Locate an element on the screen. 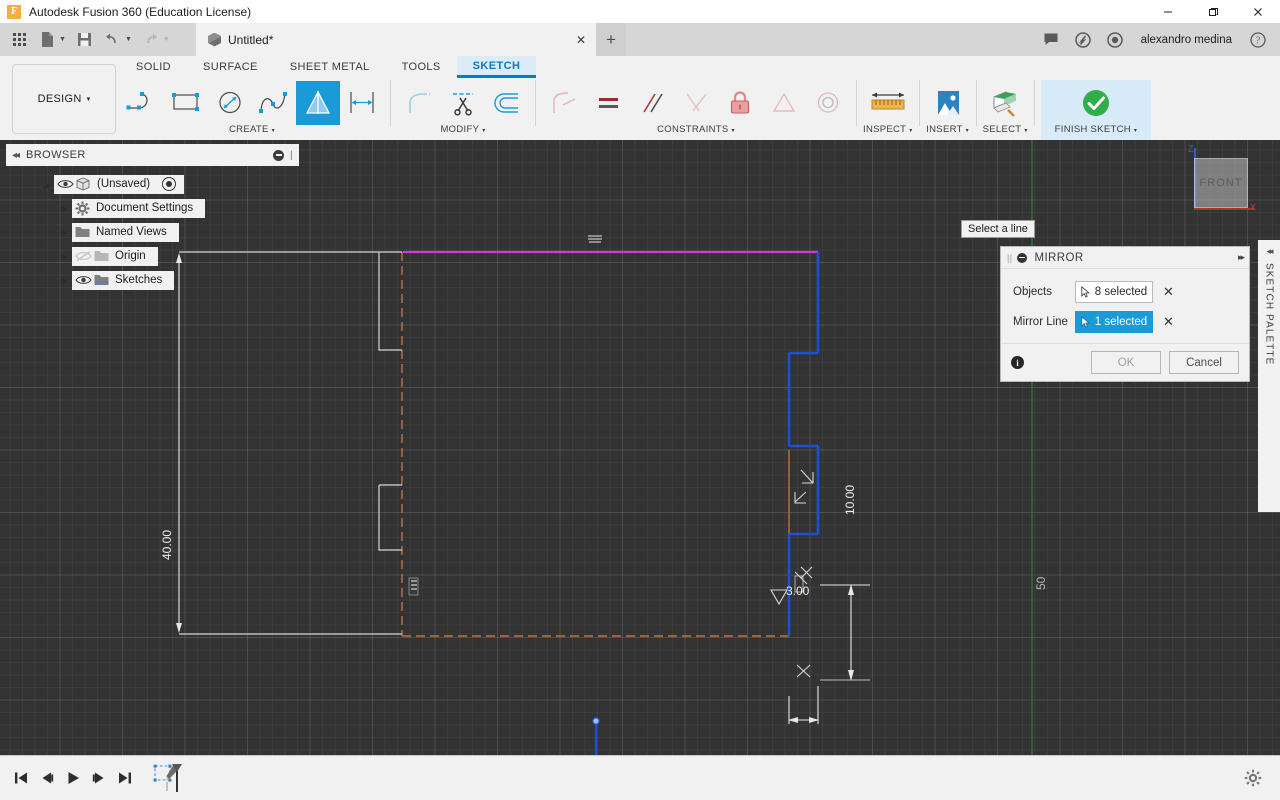 Image resolution: width=1280 pixels, height=800 pixels. quick-access-right: alexandro medina ? is located at coordinates (1157, 39).